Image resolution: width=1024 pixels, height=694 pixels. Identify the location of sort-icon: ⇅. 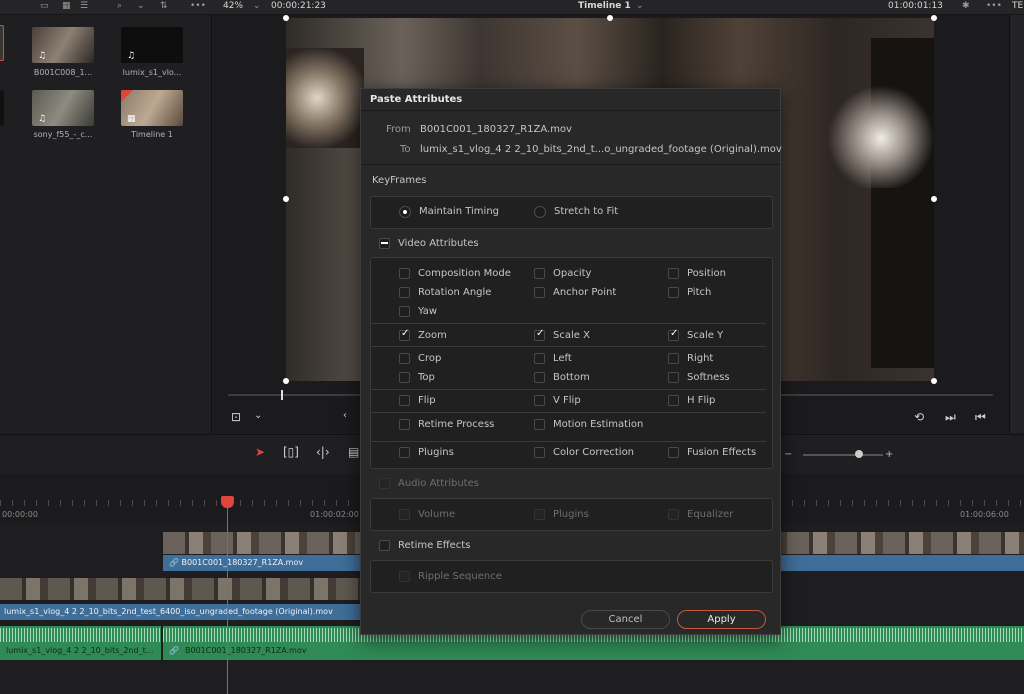
(164, 6).